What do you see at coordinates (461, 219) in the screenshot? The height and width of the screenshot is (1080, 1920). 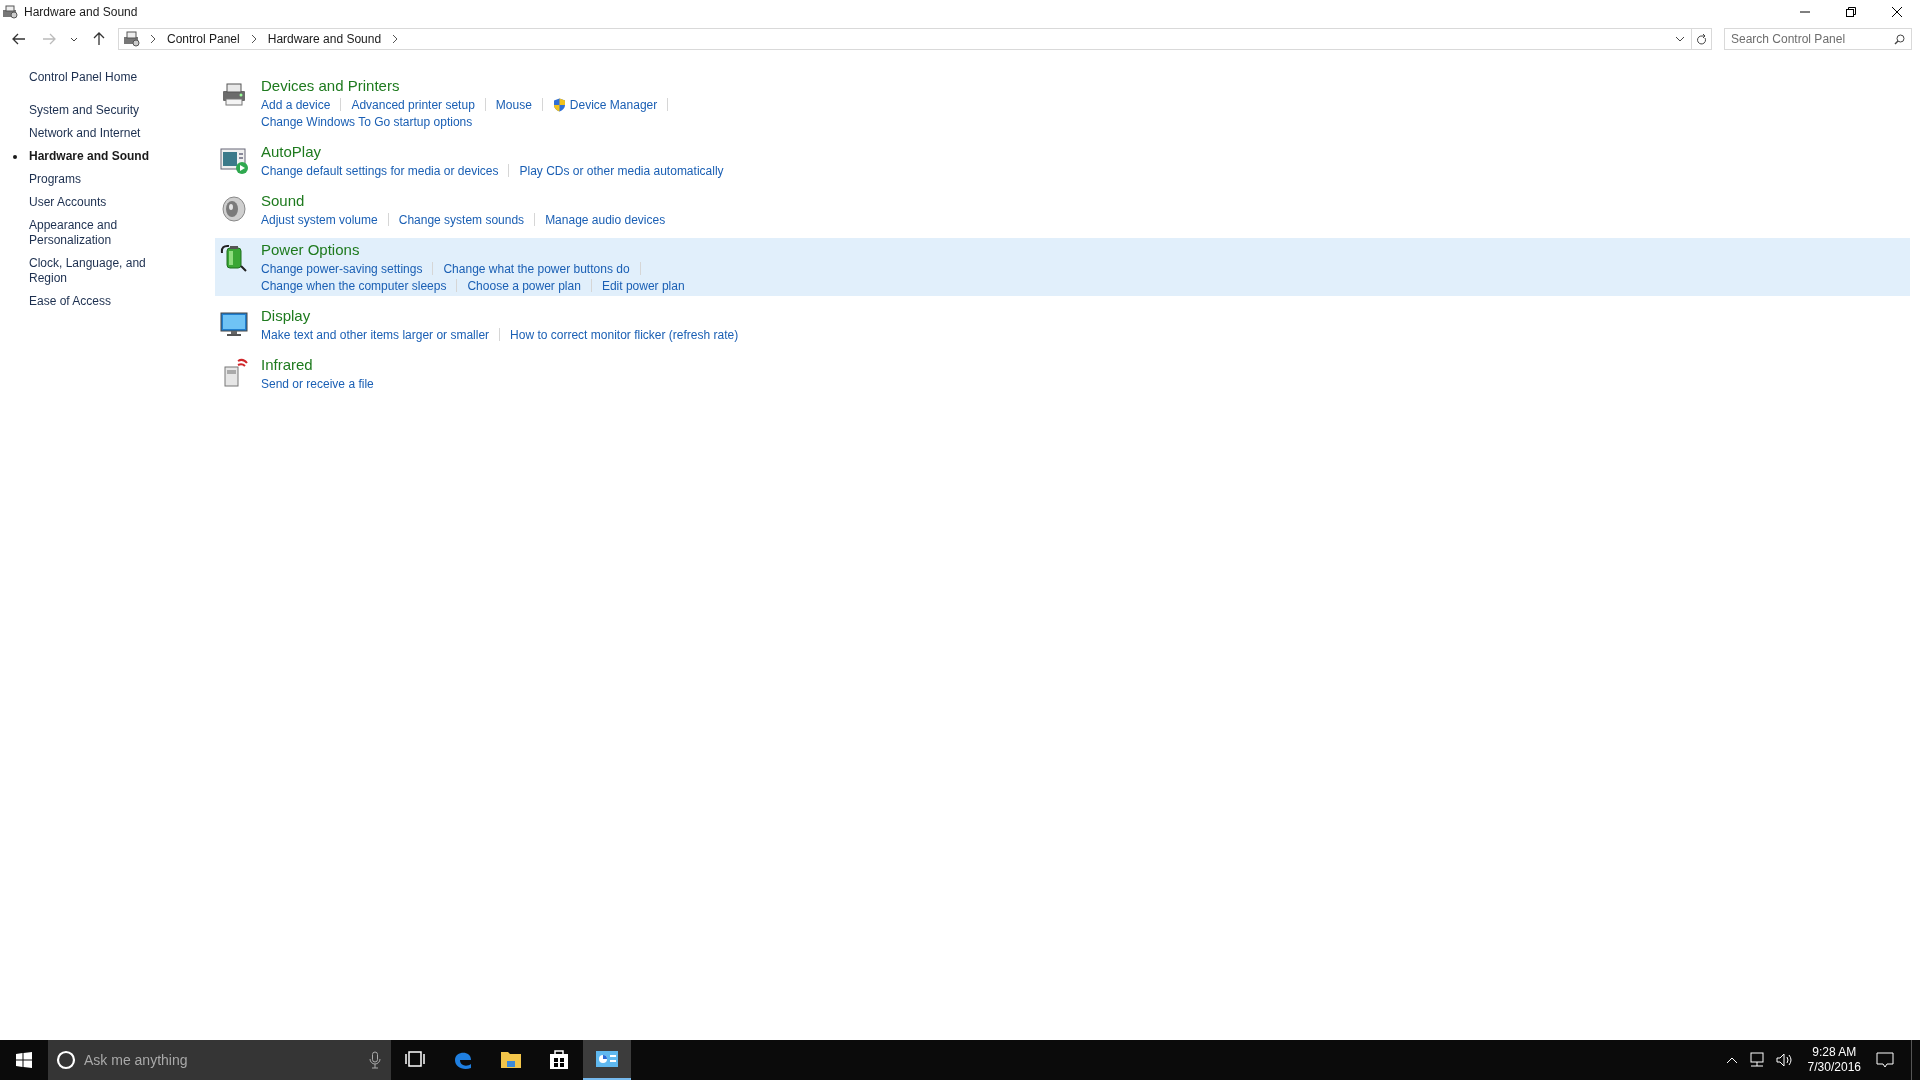 I see `task-link: Change system sounds` at bounding box center [461, 219].